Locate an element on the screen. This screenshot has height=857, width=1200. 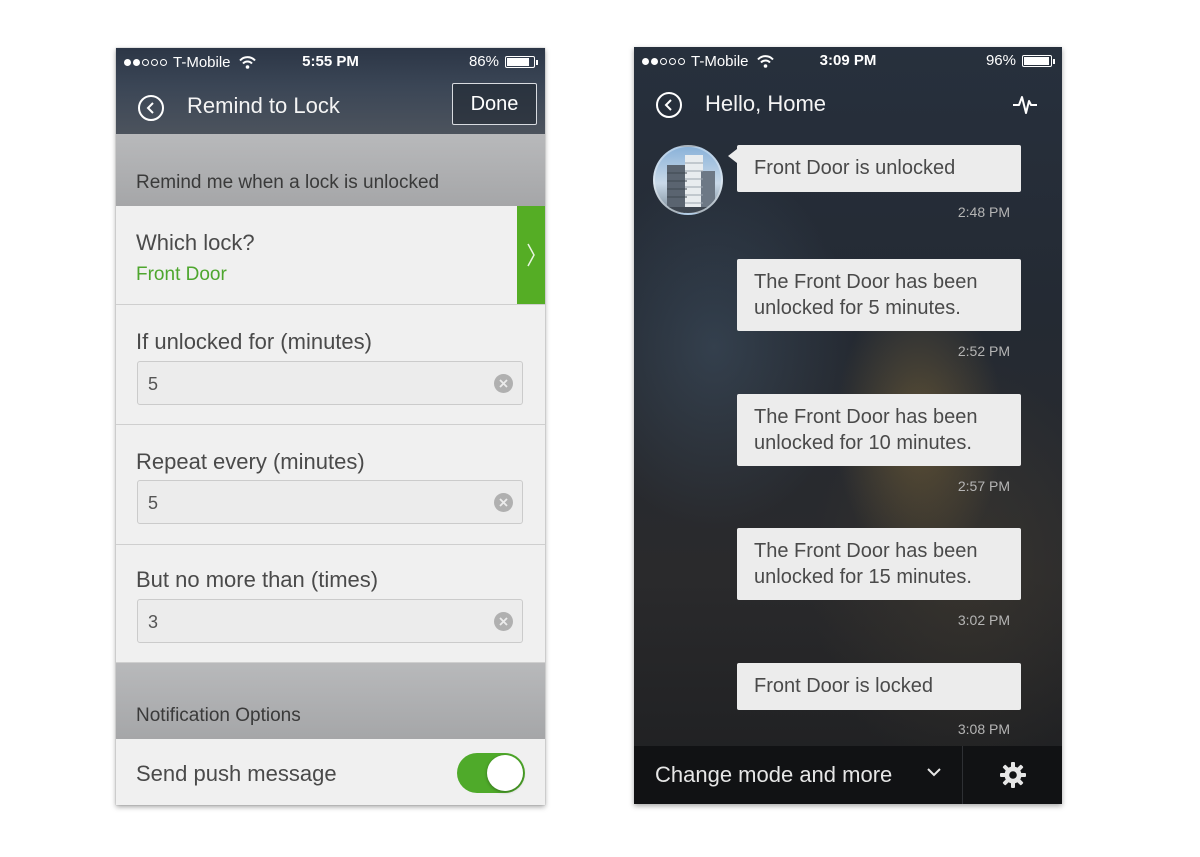
bottom-bar: Change mode and more is located at coordinates (848, 775).